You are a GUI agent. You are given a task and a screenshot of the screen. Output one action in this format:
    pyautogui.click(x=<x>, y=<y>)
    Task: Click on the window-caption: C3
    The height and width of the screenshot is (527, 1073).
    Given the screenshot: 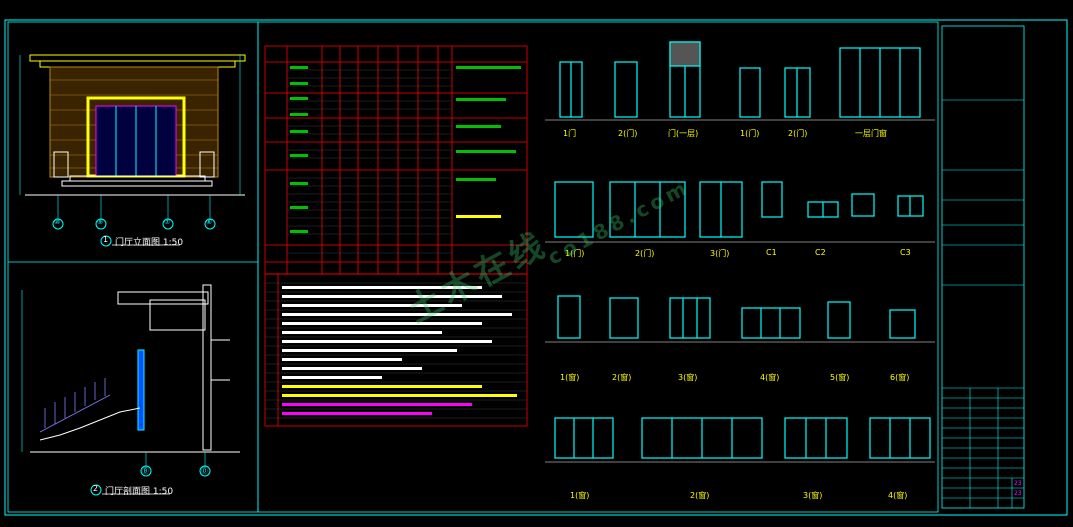 What is the action you would take?
    pyautogui.click(x=905, y=252)
    